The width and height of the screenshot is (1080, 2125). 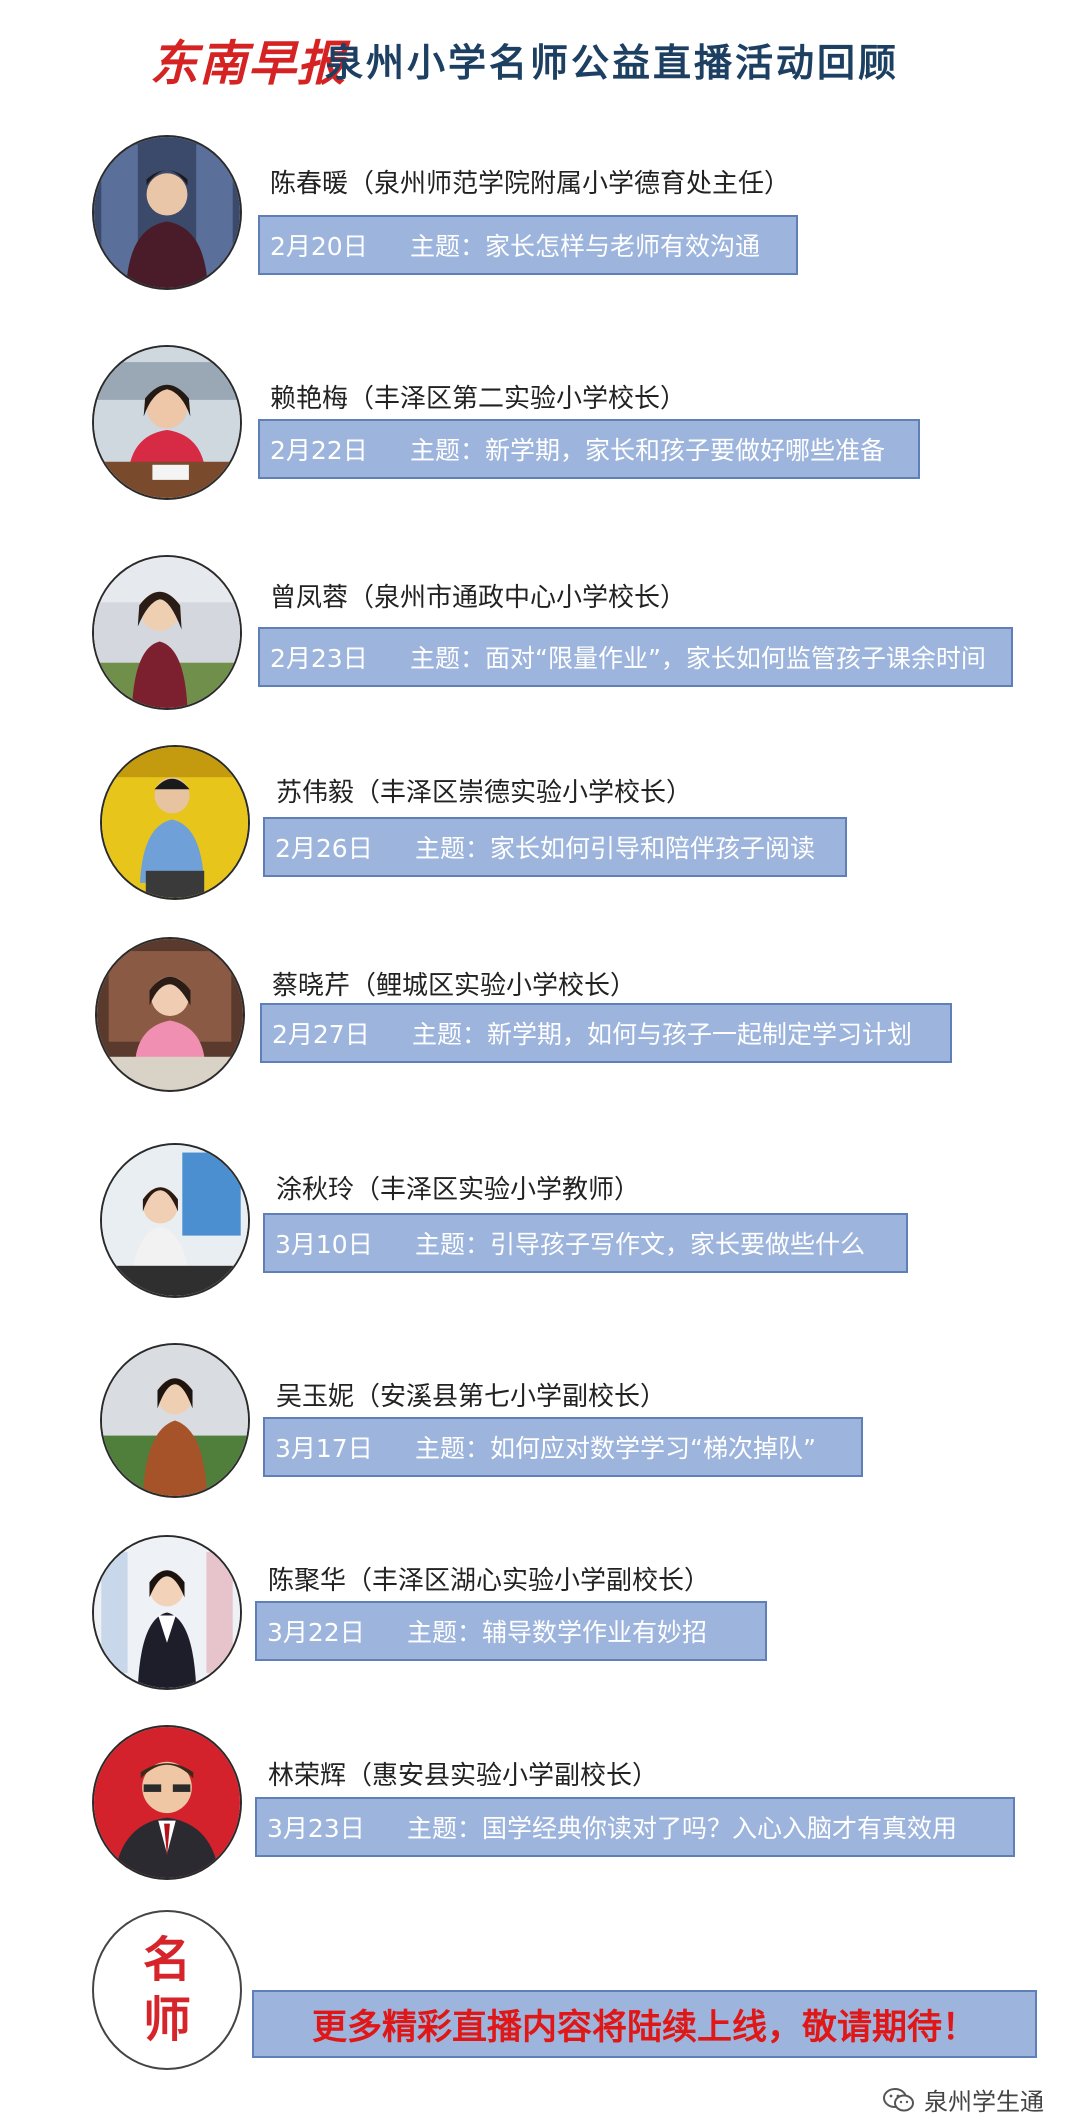 What do you see at coordinates (644, 2024) in the screenshot?
I see `coming-soon-banner: 更多精彩直播内容将陆续上线，敬请期待！` at bounding box center [644, 2024].